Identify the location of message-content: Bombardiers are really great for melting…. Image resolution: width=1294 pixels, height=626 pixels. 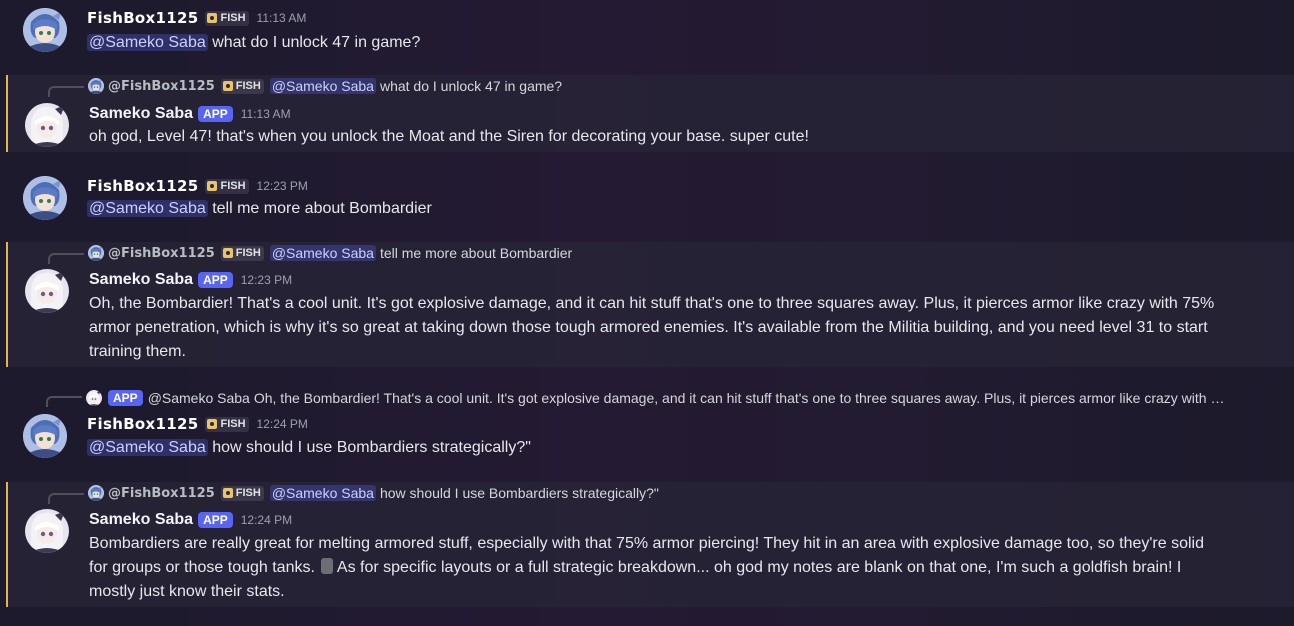
(689, 568).